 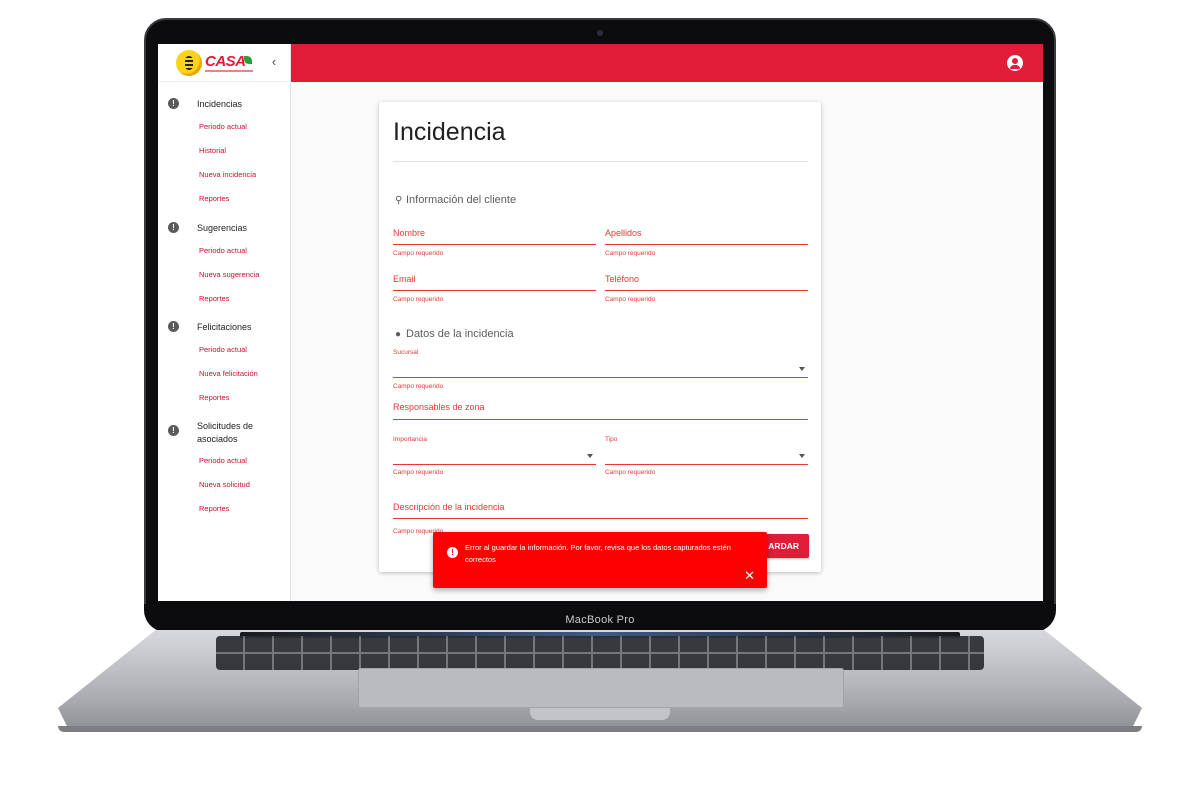 I want to click on page-title: Incidencia, so click(x=449, y=132).